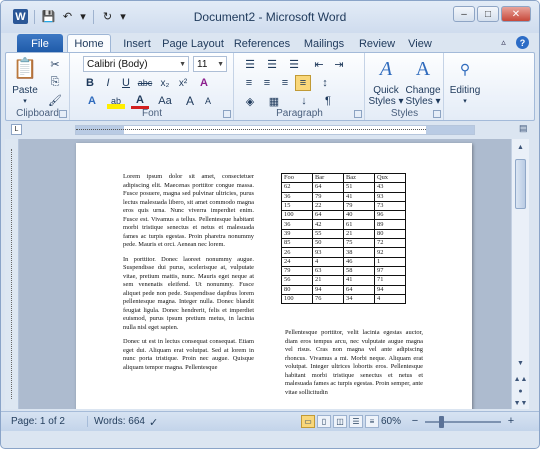  I want to click on copy-icon: ⎘, so click(55, 82).